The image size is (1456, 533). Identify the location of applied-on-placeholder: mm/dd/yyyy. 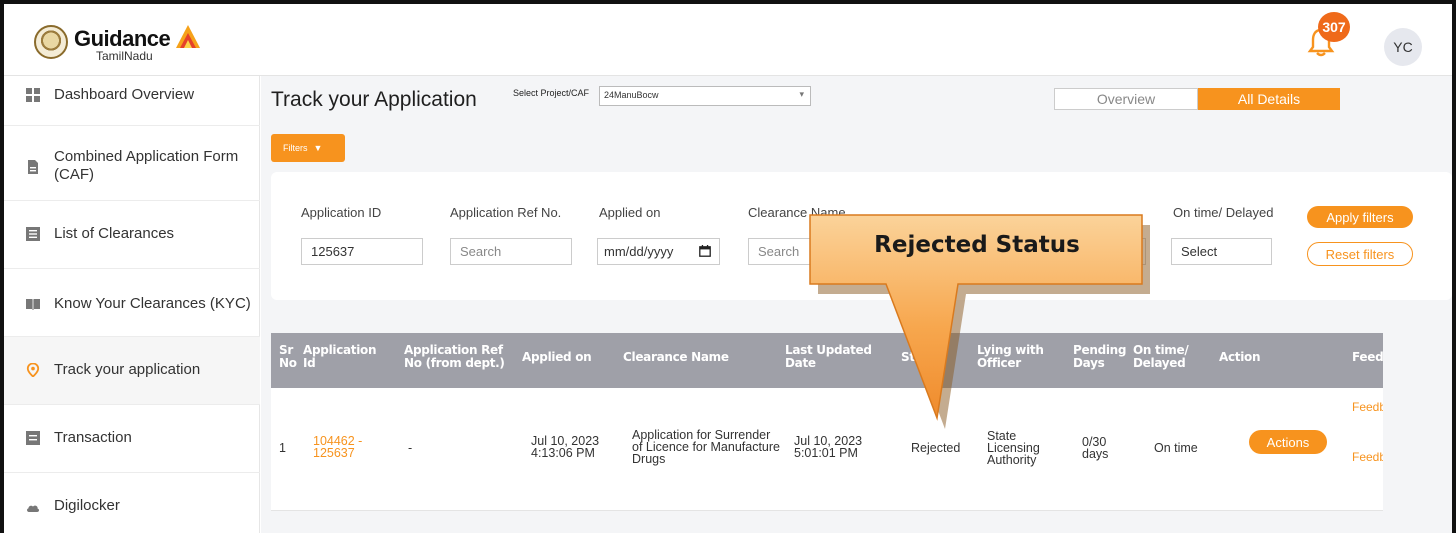
(639, 251).